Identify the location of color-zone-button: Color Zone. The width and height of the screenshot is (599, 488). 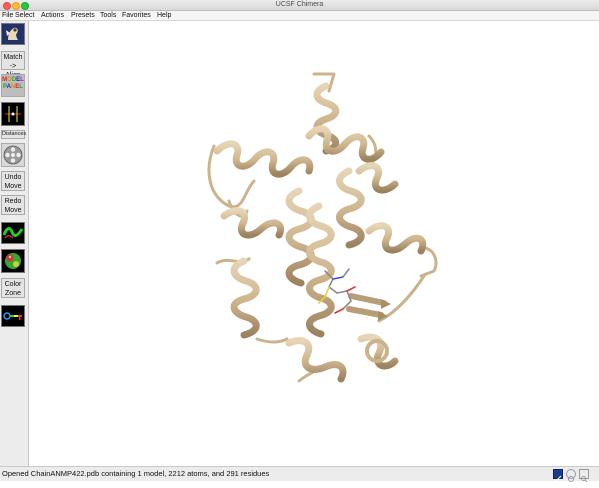
(13, 288).